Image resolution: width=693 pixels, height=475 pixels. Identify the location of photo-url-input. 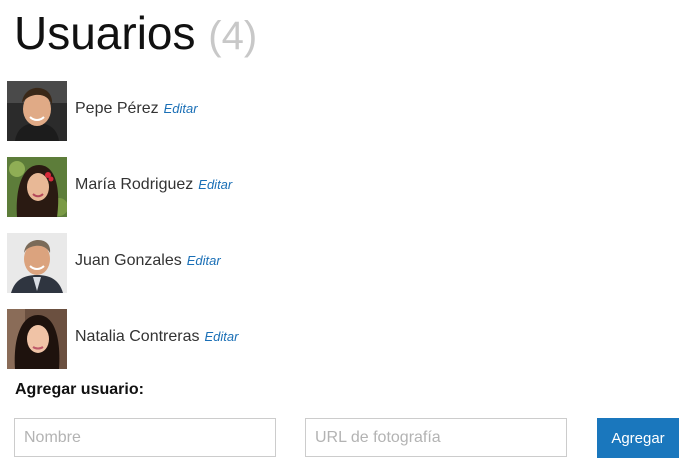
(436, 437).